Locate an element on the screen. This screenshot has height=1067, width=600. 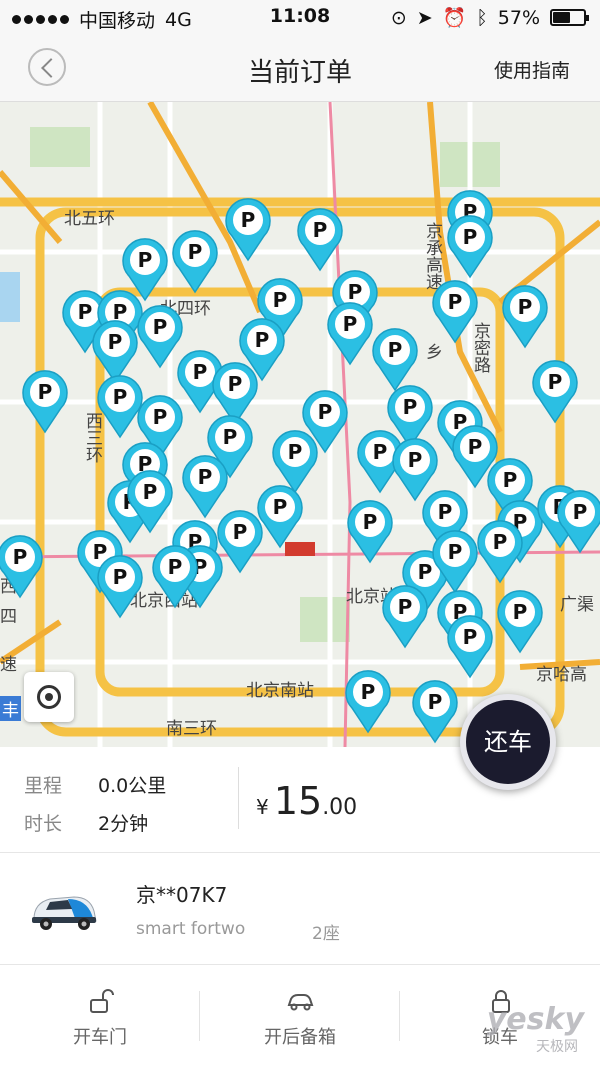
price-integer: 15 is located at coordinates (298, 801).